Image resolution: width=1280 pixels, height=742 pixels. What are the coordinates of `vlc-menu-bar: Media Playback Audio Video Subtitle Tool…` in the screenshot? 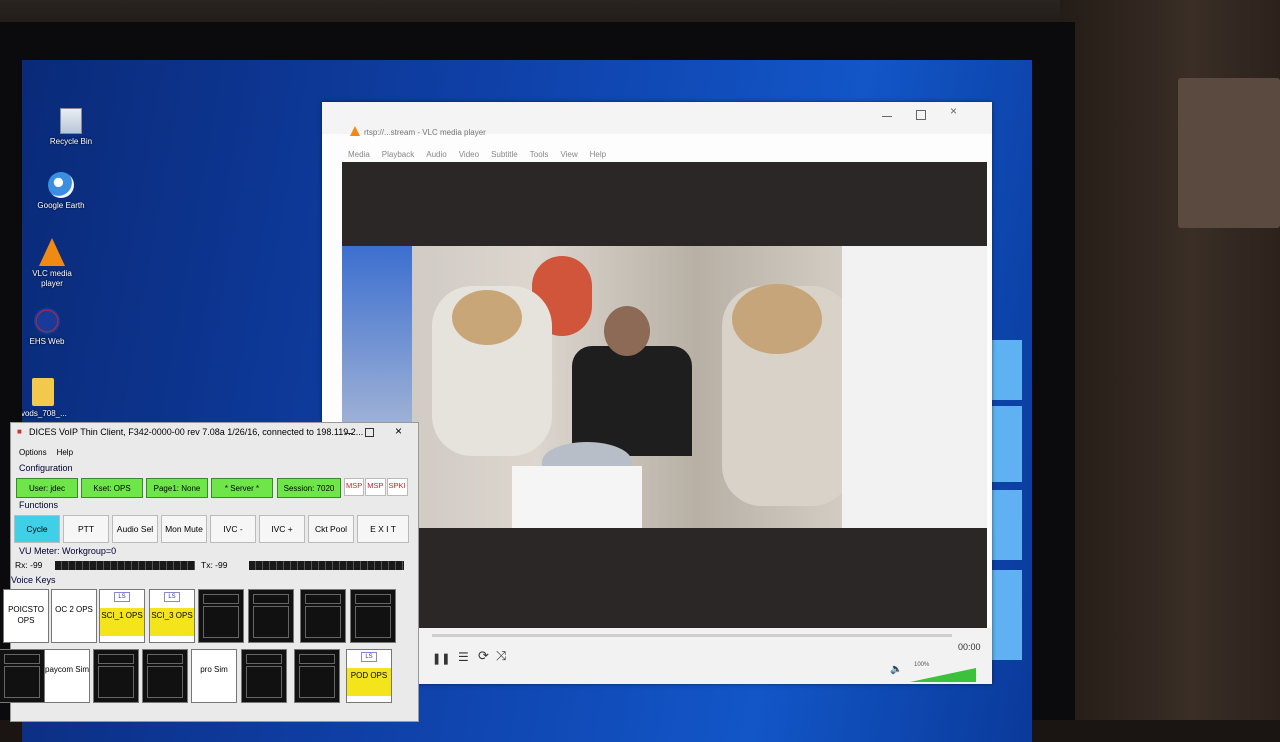 It's located at (477, 154).